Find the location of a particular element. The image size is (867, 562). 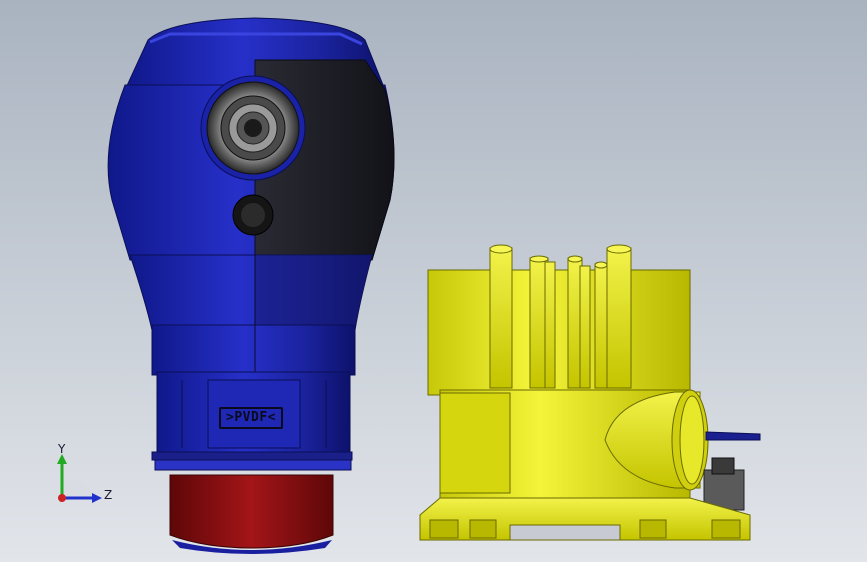

triad-backdrop is located at coordinates (78, 486).